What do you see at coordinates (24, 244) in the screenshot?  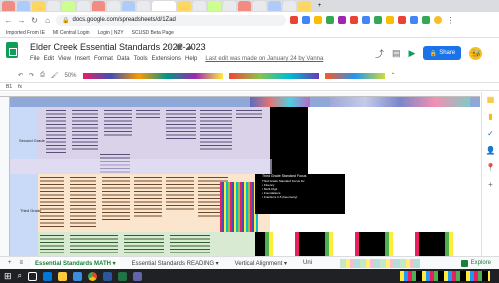 I see `fourth-grade-label-cell` at bounding box center [24, 244].